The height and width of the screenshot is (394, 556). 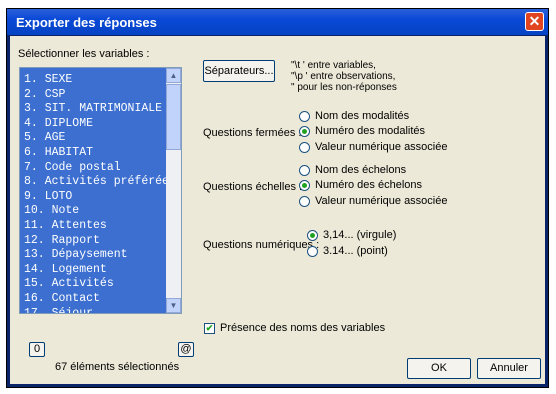 What do you see at coordinates (381, 201) in the screenshot?
I see `scale-option-2: Valeur numérique associée` at bounding box center [381, 201].